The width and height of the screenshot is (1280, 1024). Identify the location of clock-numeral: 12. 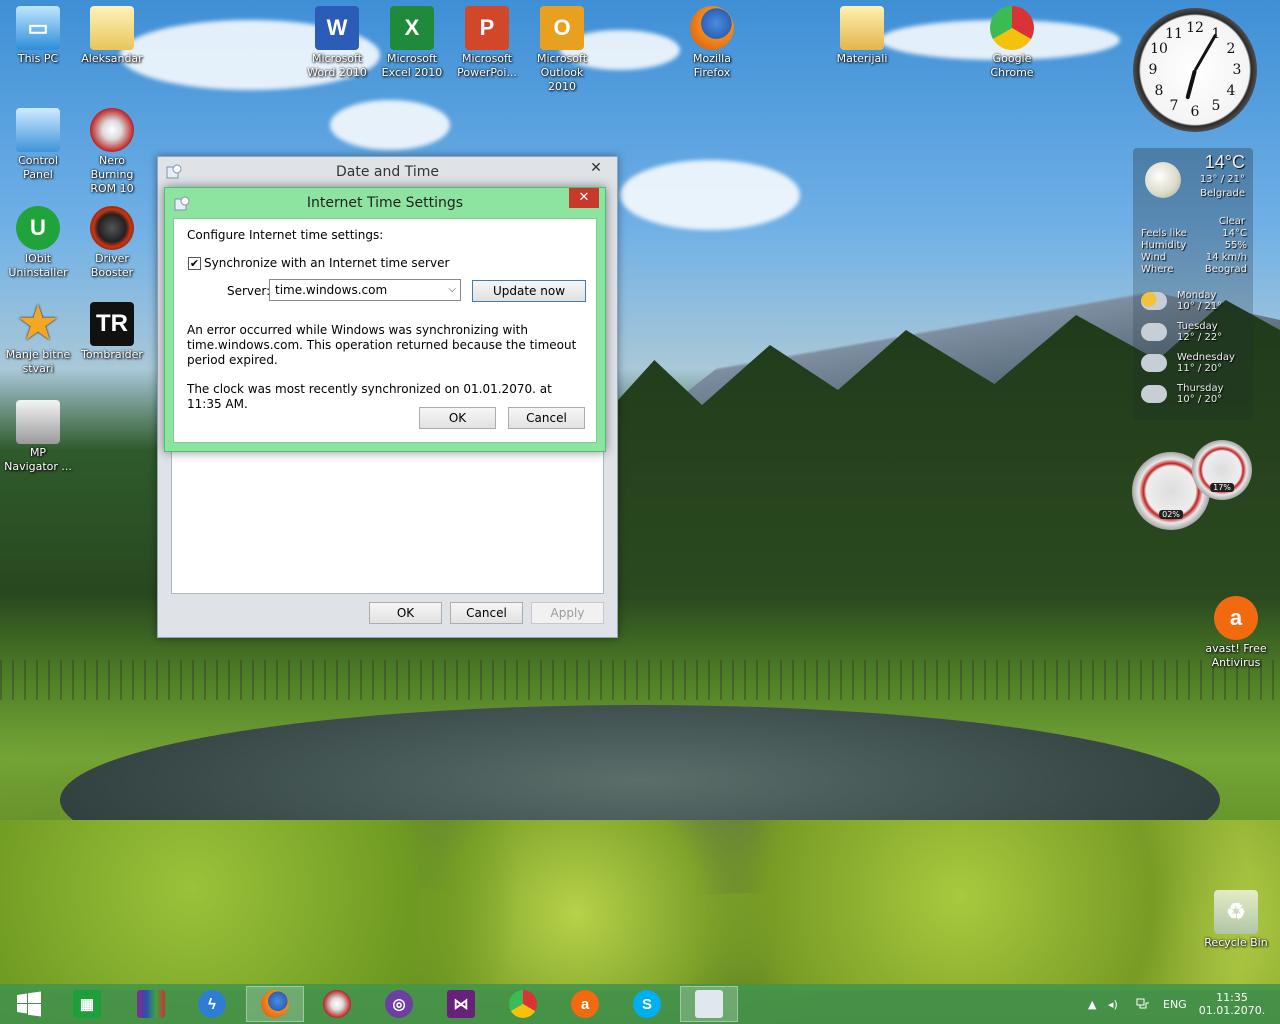
(1195, 28).